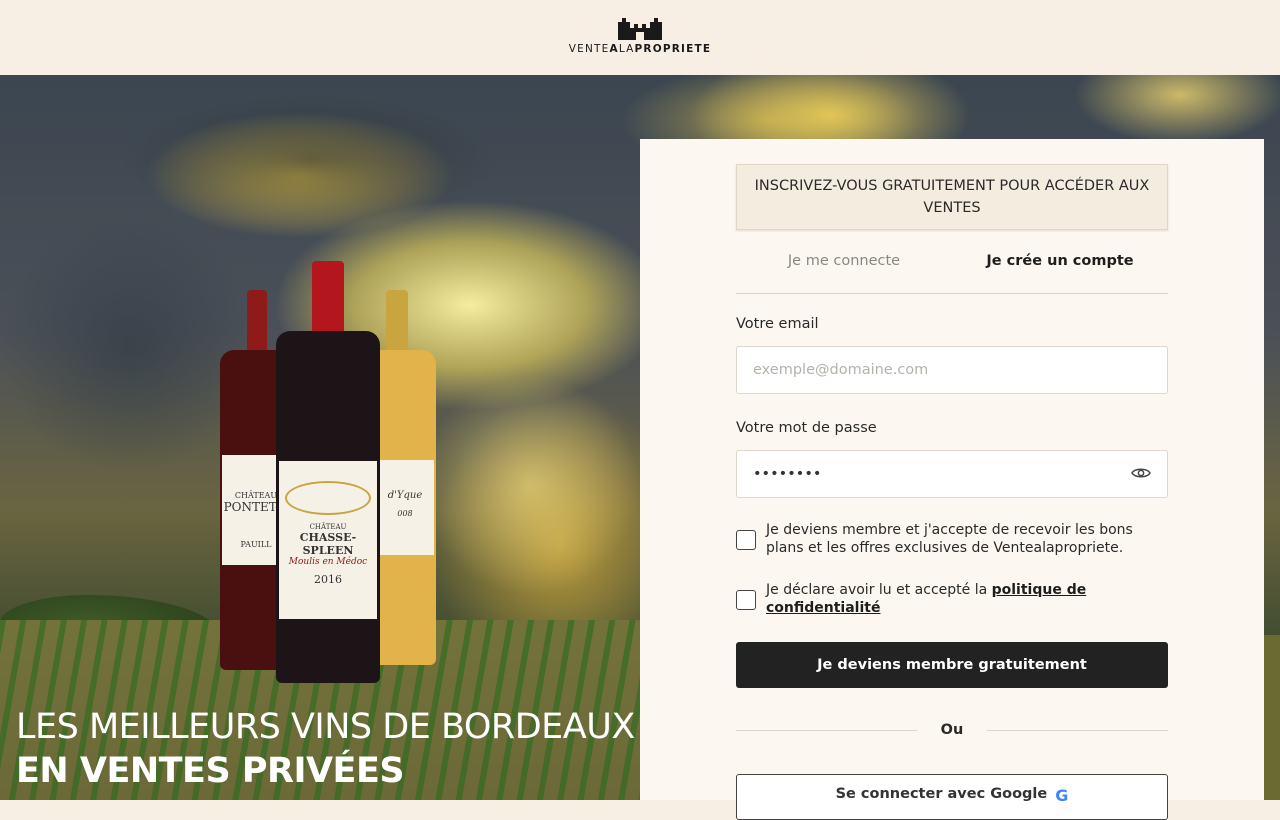 The image size is (1280, 820). Describe the element at coordinates (844, 271) in the screenshot. I see `tab-login: Je me connecte` at that location.